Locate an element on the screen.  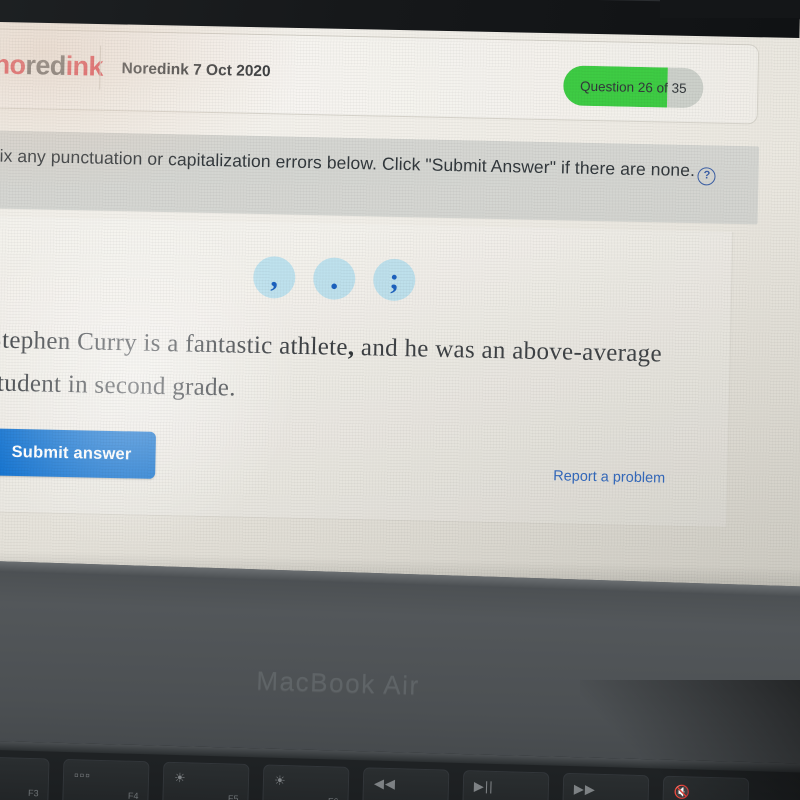
key-glyph-f5: ☀ is located at coordinates (180, 777).